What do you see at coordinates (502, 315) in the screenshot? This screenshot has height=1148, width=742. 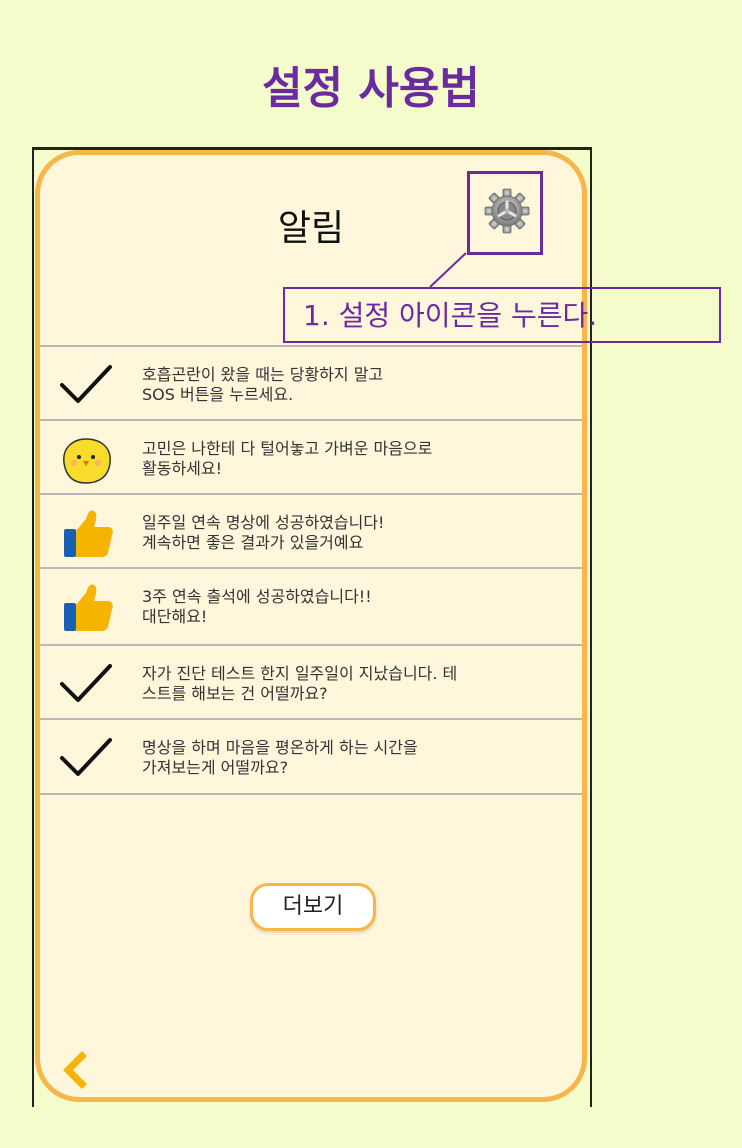 I see `callout-instruction: 1. 설정 아이콘을 누른다.` at bounding box center [502, 315].